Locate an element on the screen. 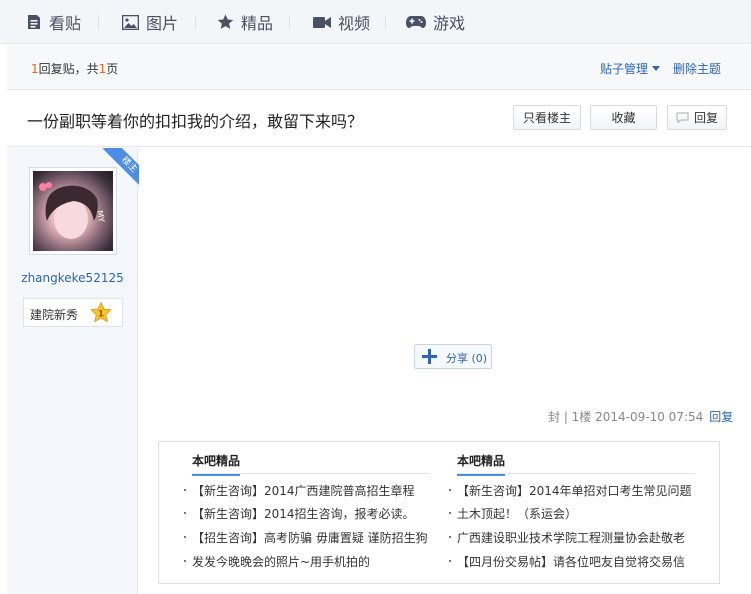  op-badge-label: 楼主 is located at coordinates (120, 169).